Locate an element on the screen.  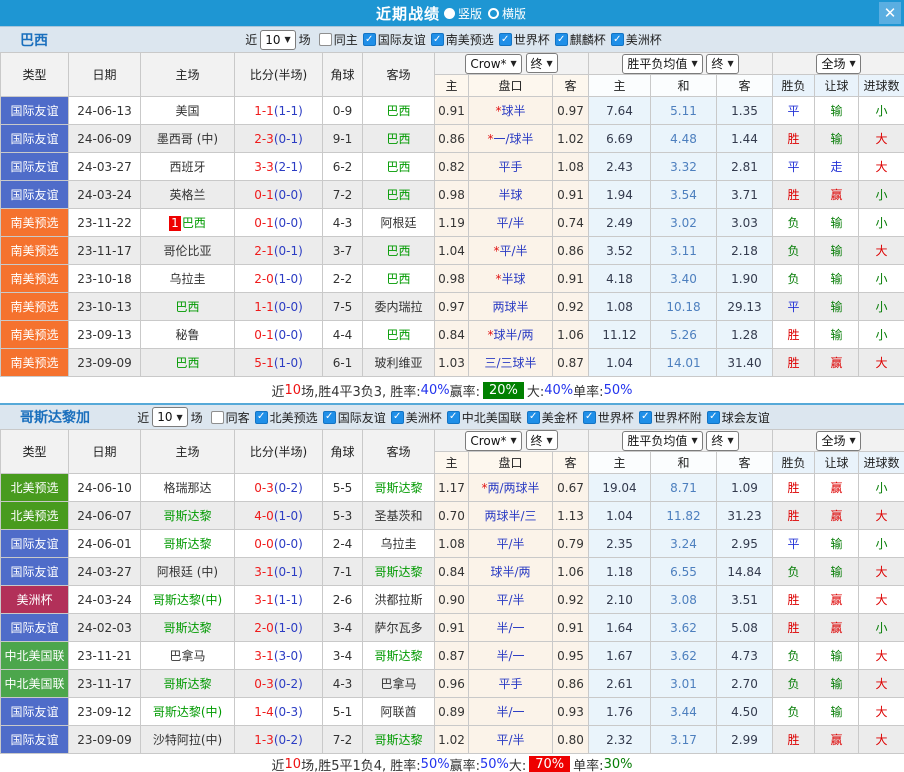
competition-filter: ✓ 美金杯 is located at coordinates (552, 417).